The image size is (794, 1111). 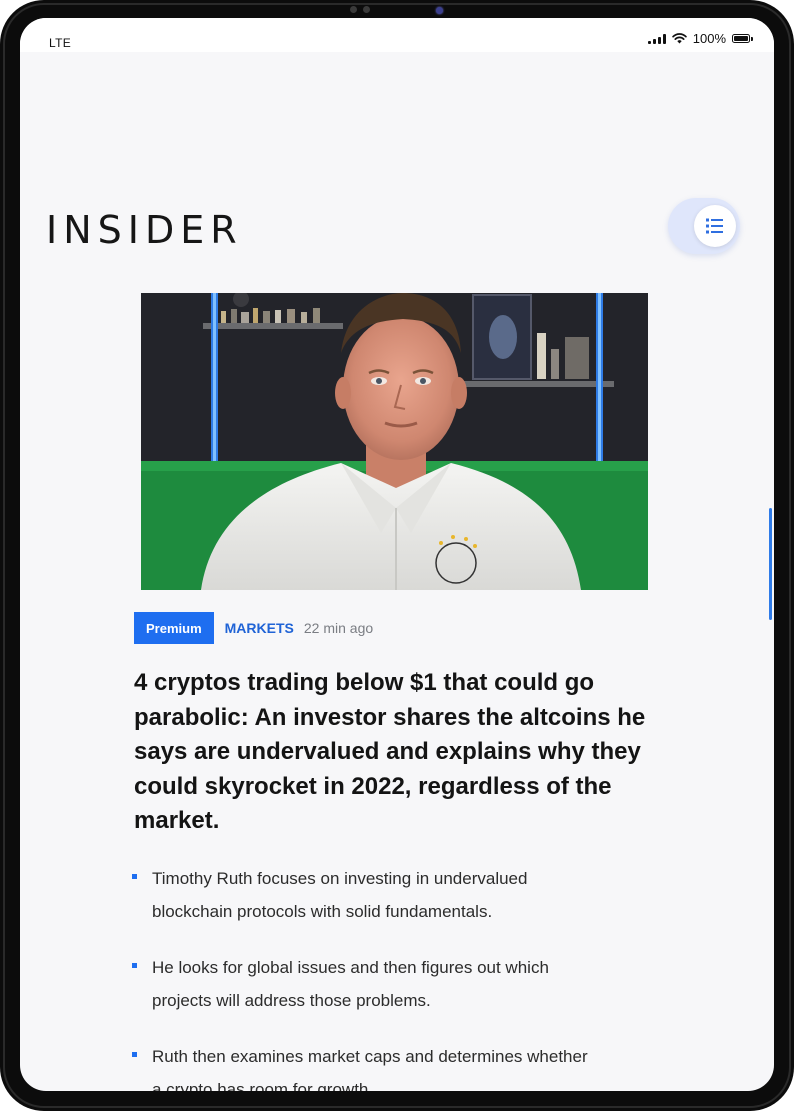 I want to click on battery-icon, so click(x=742, y=38).